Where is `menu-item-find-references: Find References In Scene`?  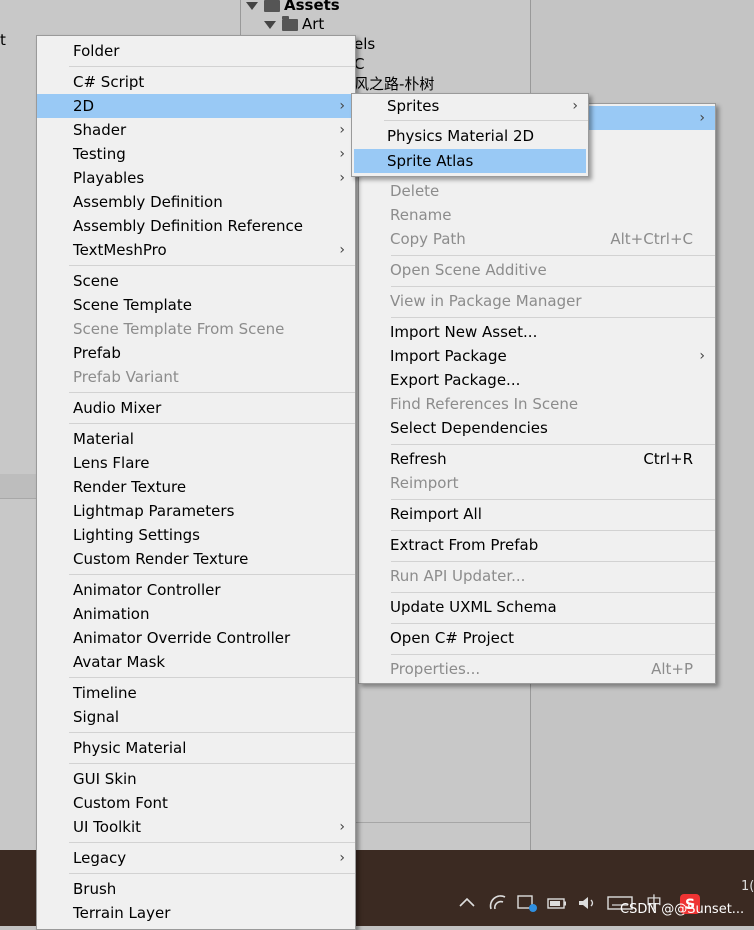 menu-item-find-references: Find References In Scene is located at coordinates (537, 404).